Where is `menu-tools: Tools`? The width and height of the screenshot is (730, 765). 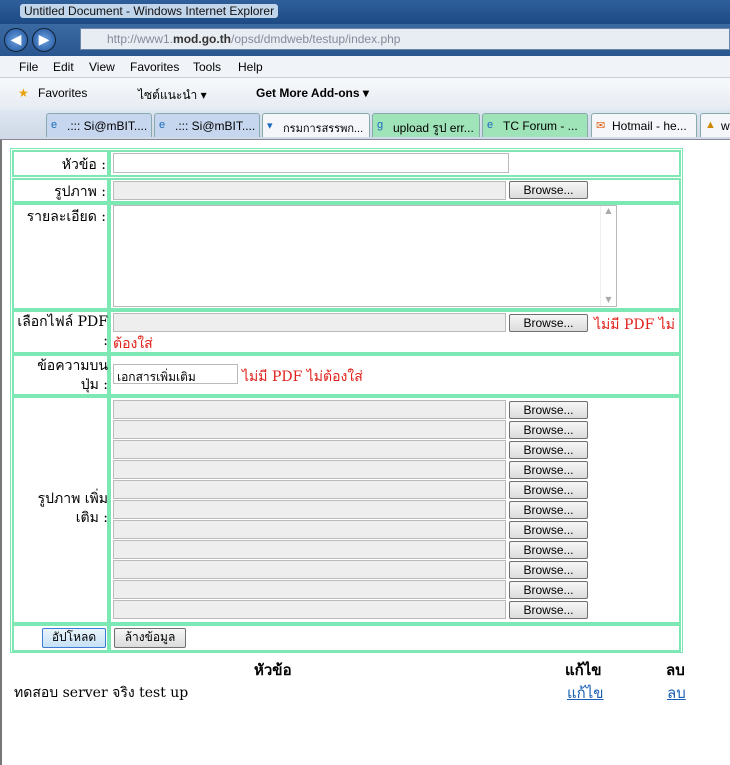 menu-tools: Tools is located at coordinates (207, 67).